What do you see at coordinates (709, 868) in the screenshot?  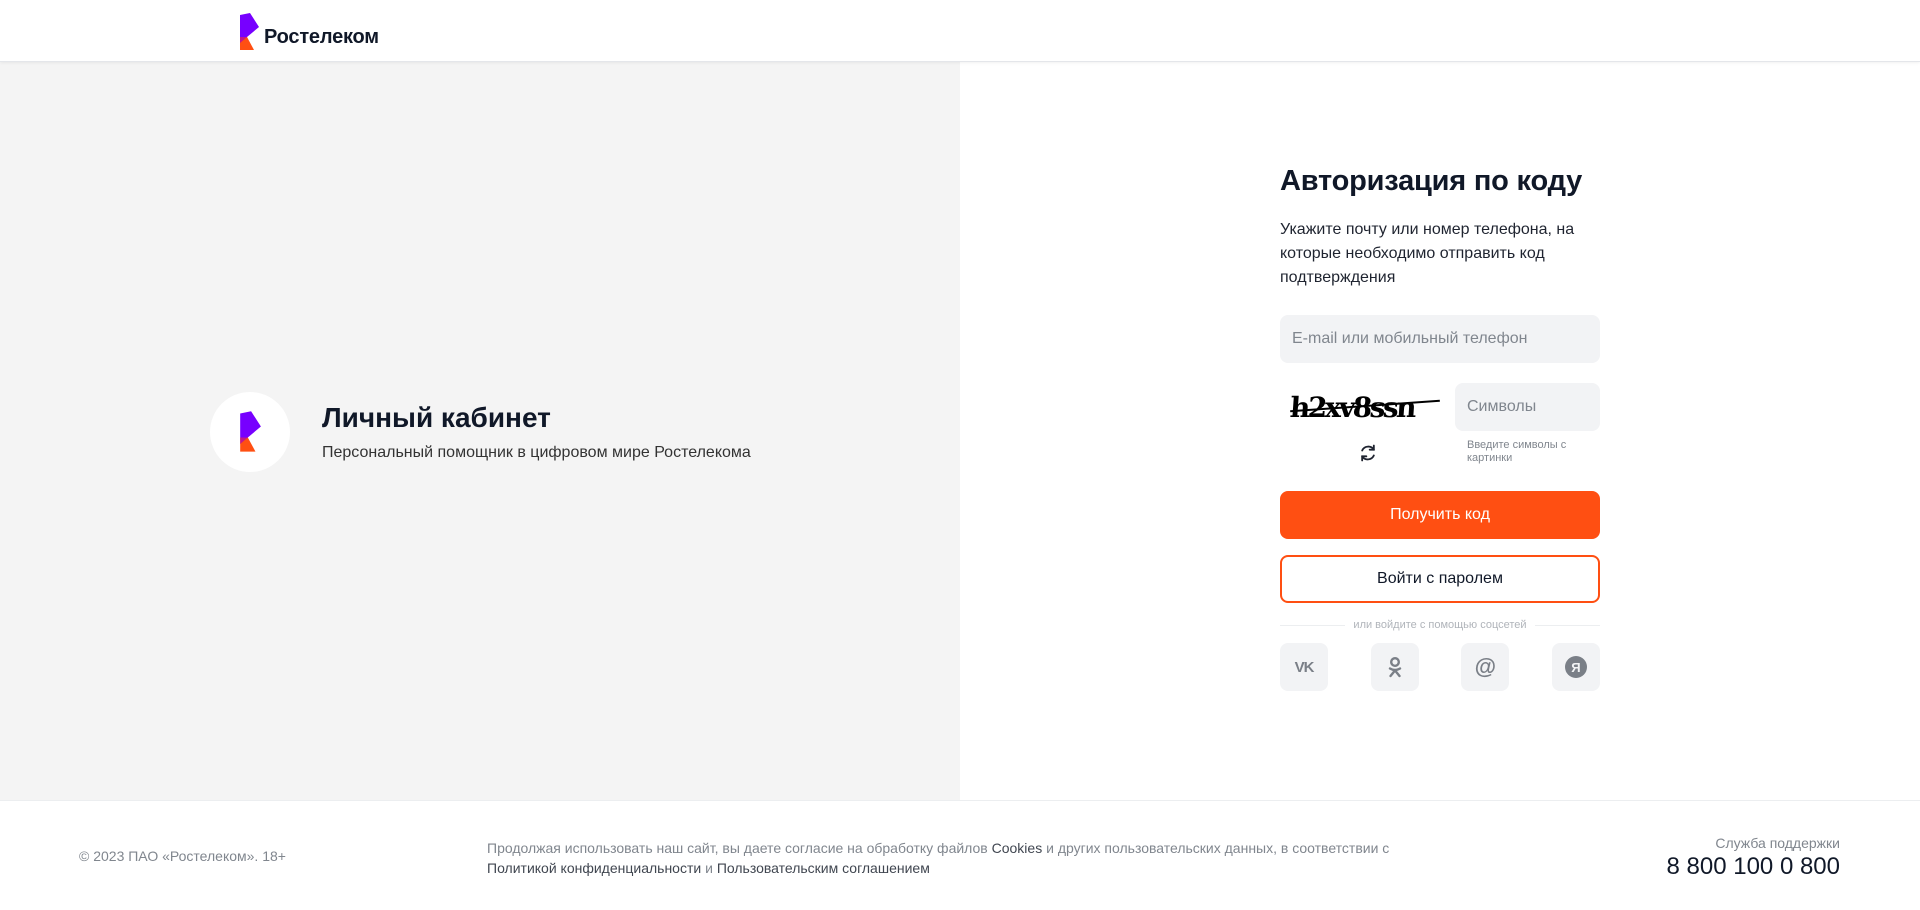 I see `consent-text-part: и` at bounding box center [709, 868].